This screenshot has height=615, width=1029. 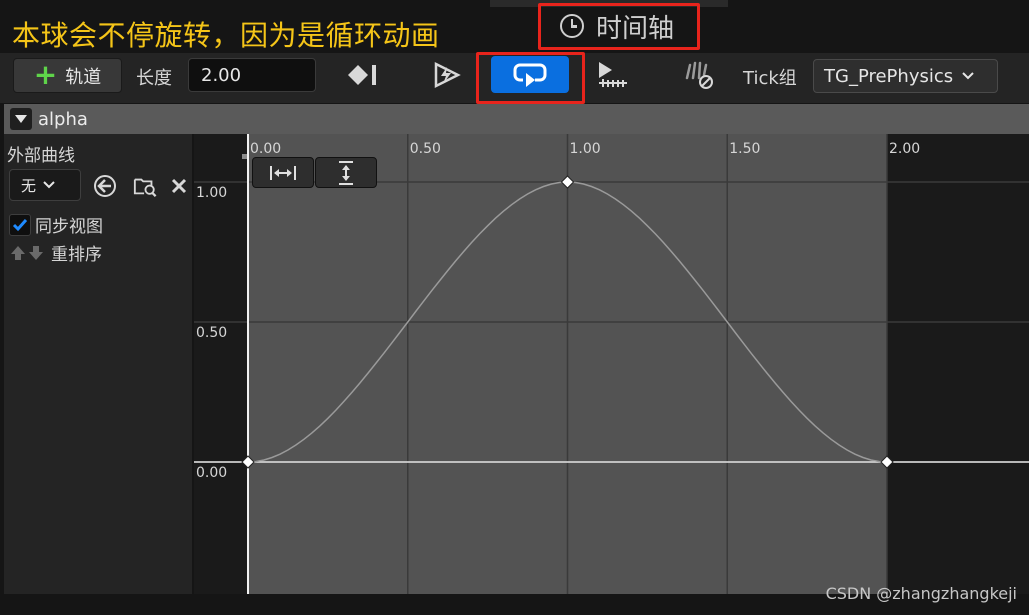 What do you see at coordinates (98, 364) in the screenshot?
I see `track-options-panel: 外部曲线 无 同步视图 重排序` at bounding box center [98, 364].